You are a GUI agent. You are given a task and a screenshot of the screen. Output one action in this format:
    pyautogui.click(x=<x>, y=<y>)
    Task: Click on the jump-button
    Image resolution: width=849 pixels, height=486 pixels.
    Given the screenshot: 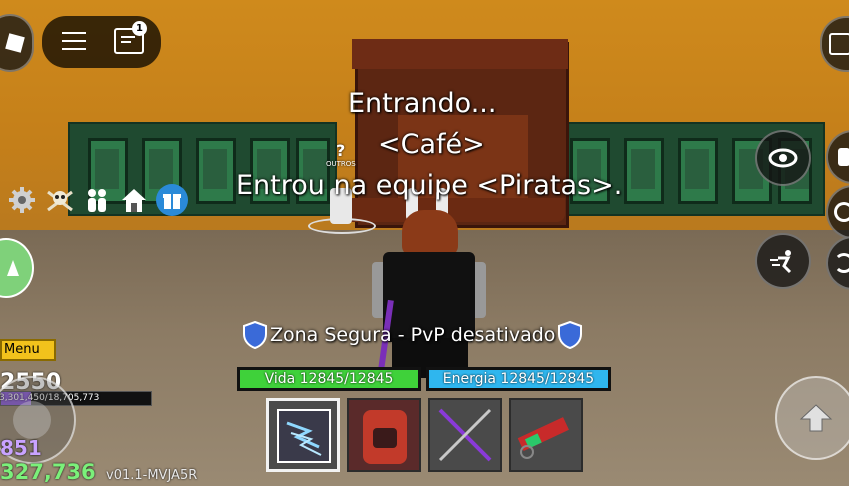 What is the action you would take?
    pyautogui.click(x=812, y=418)
    